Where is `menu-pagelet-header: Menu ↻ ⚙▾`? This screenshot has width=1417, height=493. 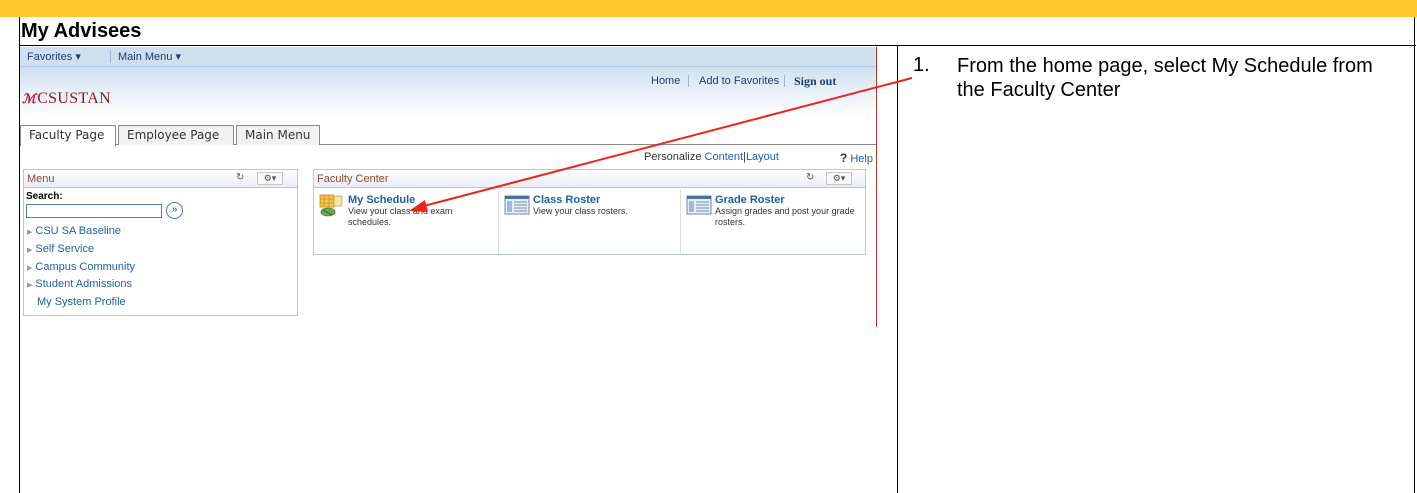 menu-pagelet-header: Menu ↻ ⚙▾ is located at coordinates (160, 179).